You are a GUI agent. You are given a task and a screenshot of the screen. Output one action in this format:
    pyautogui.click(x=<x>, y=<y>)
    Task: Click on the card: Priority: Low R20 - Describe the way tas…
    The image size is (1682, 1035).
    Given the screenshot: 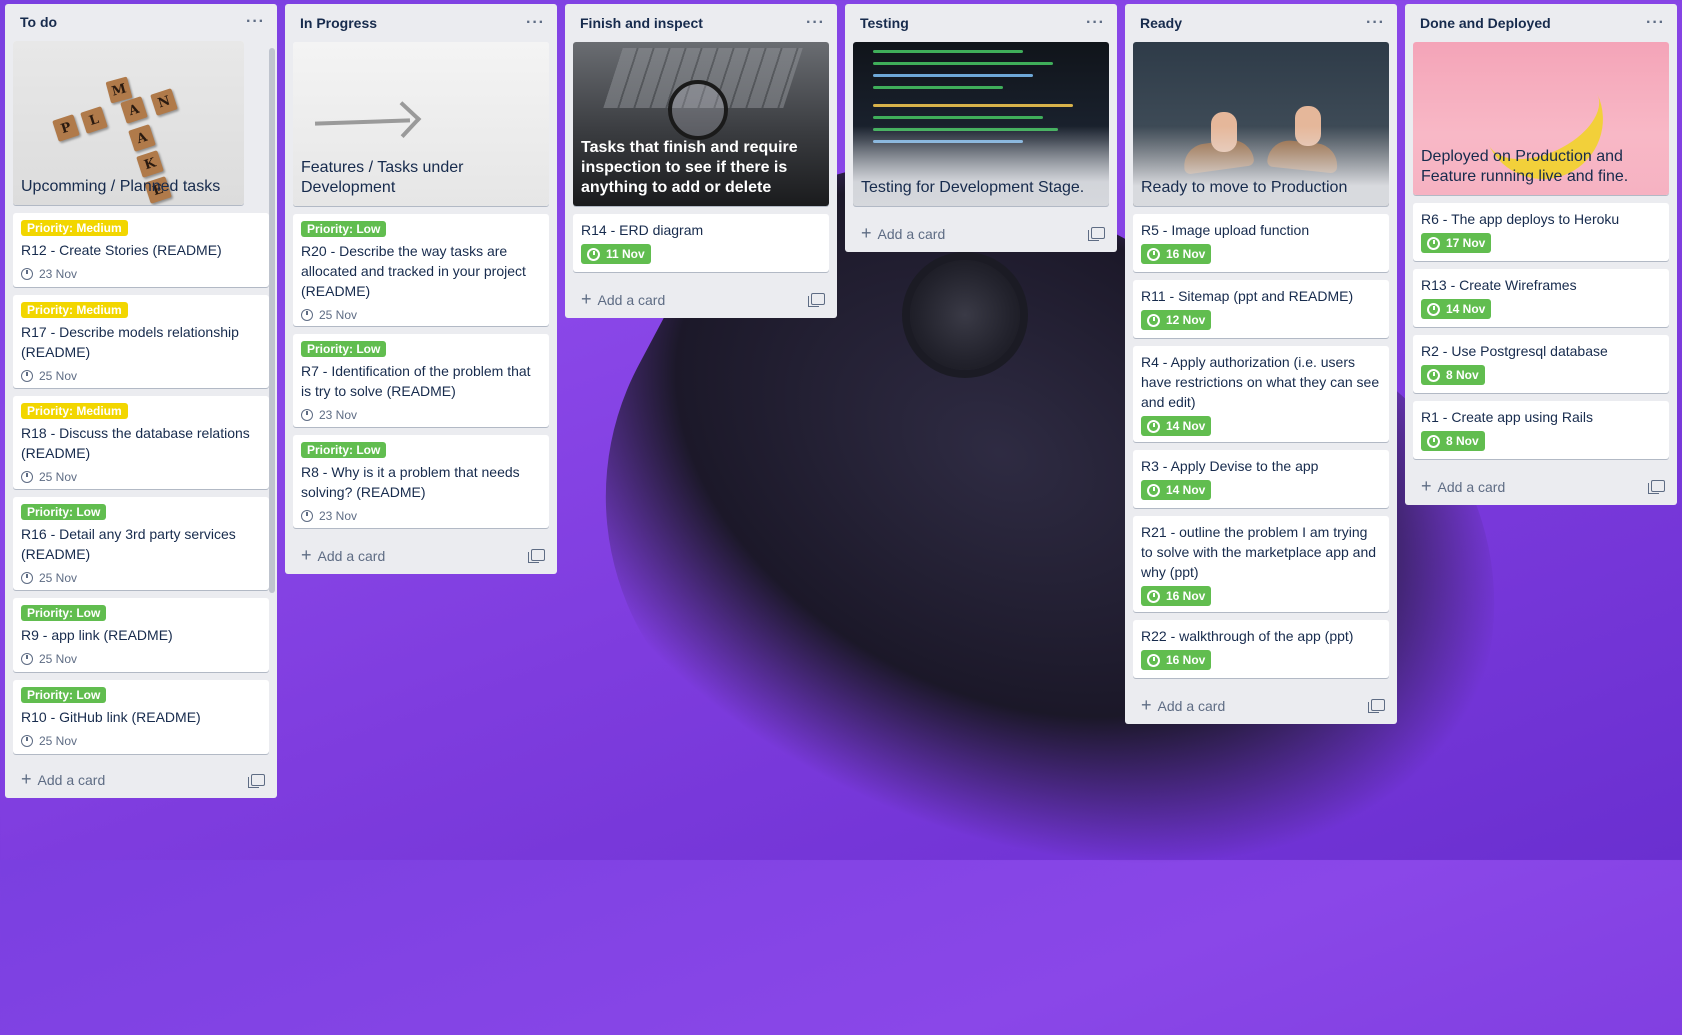 What is the action you would take?
    pyautogui.click(x=421, y=270)
    